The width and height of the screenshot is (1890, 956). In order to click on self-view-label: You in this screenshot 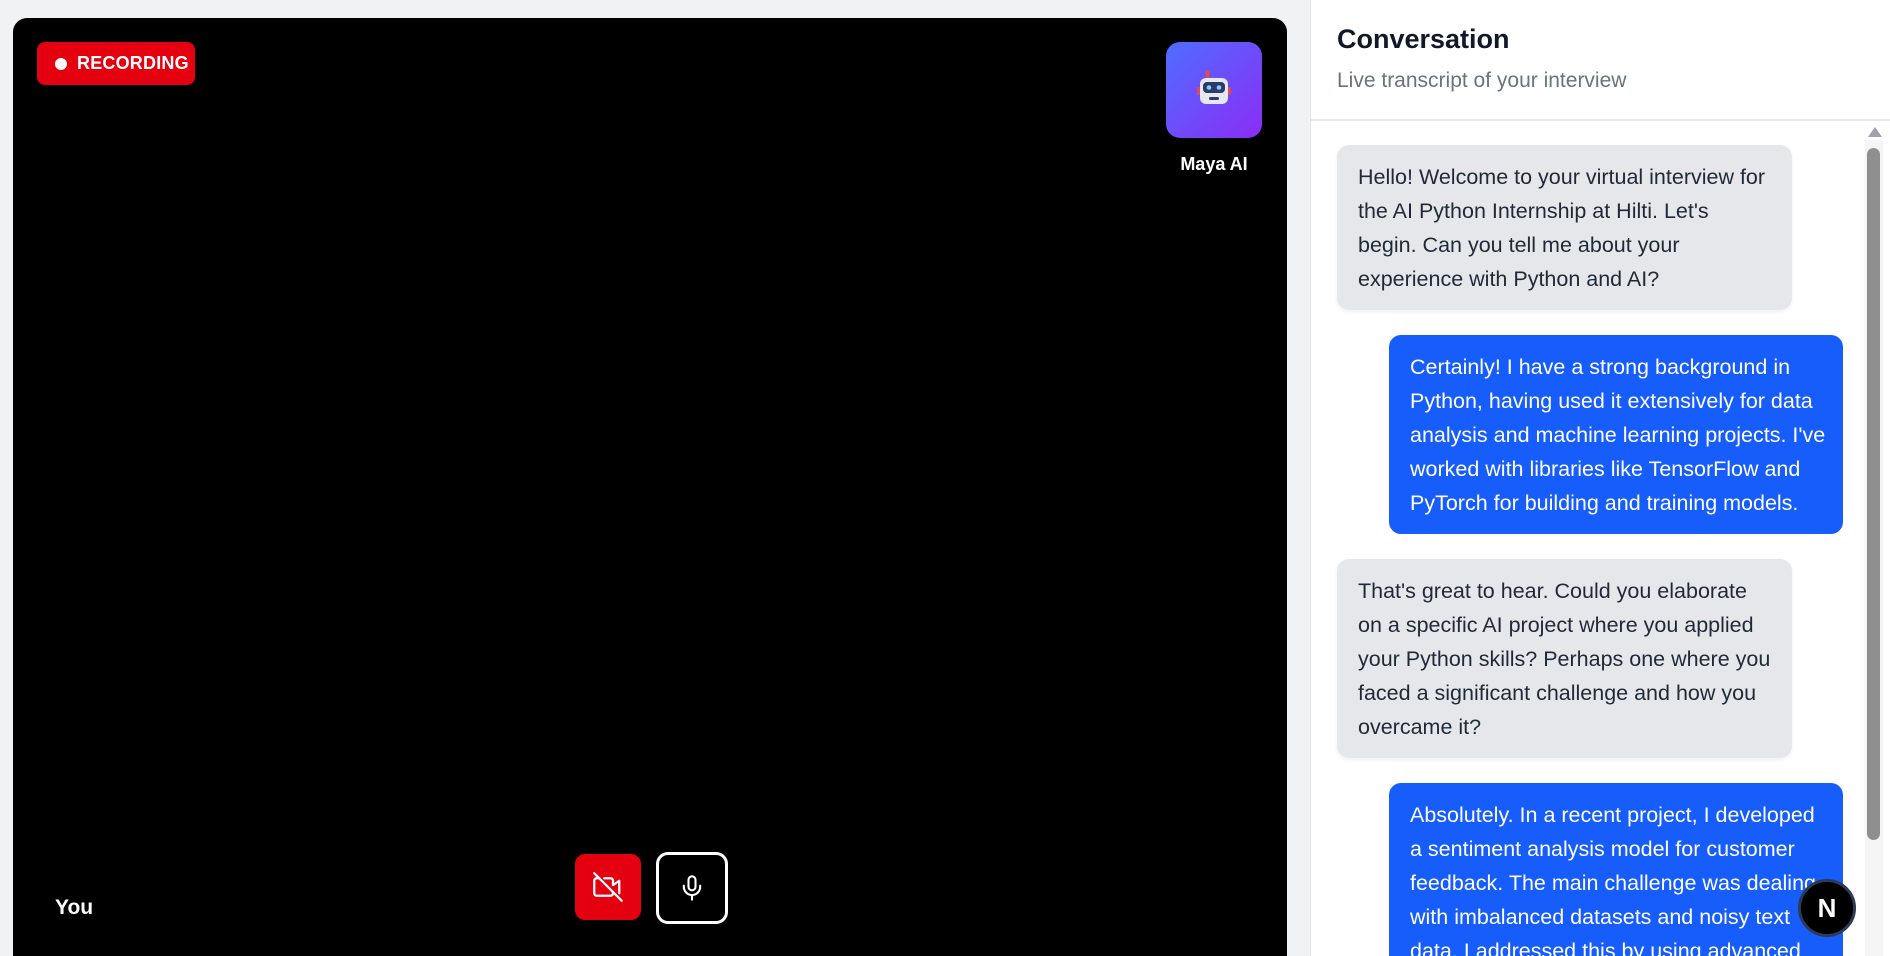, I will do `click(74, 907)`.